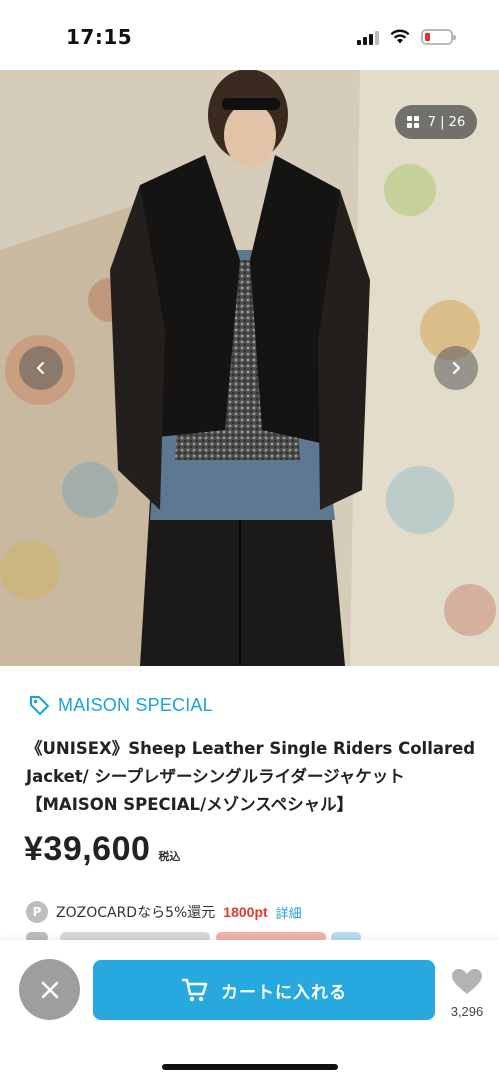 This screenshot has height=1080, width=499. Describe the element at coordinates (413, 122) in the screenshot. I see `grid-icon` at that location.